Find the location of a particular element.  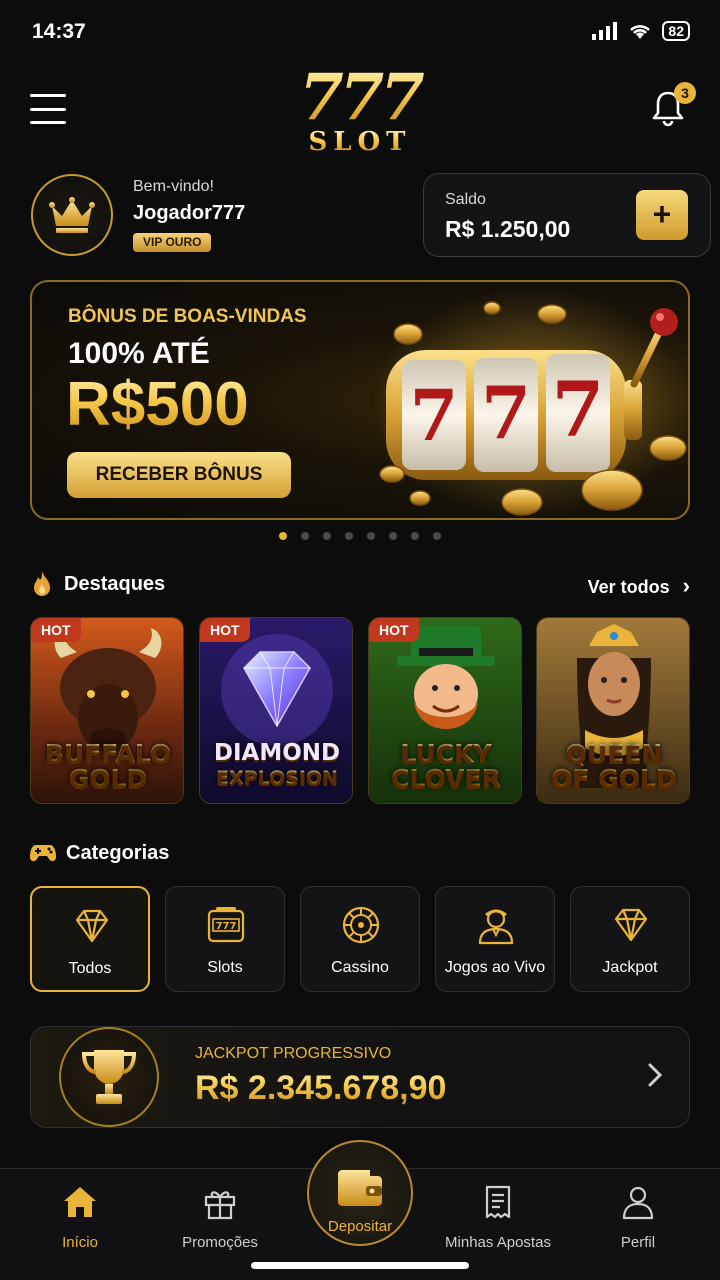

progressive-jackpot-card: JACKPOT PROGRESSIVO R$ 2.345.678,90 is located at coordinates (360, 1077).